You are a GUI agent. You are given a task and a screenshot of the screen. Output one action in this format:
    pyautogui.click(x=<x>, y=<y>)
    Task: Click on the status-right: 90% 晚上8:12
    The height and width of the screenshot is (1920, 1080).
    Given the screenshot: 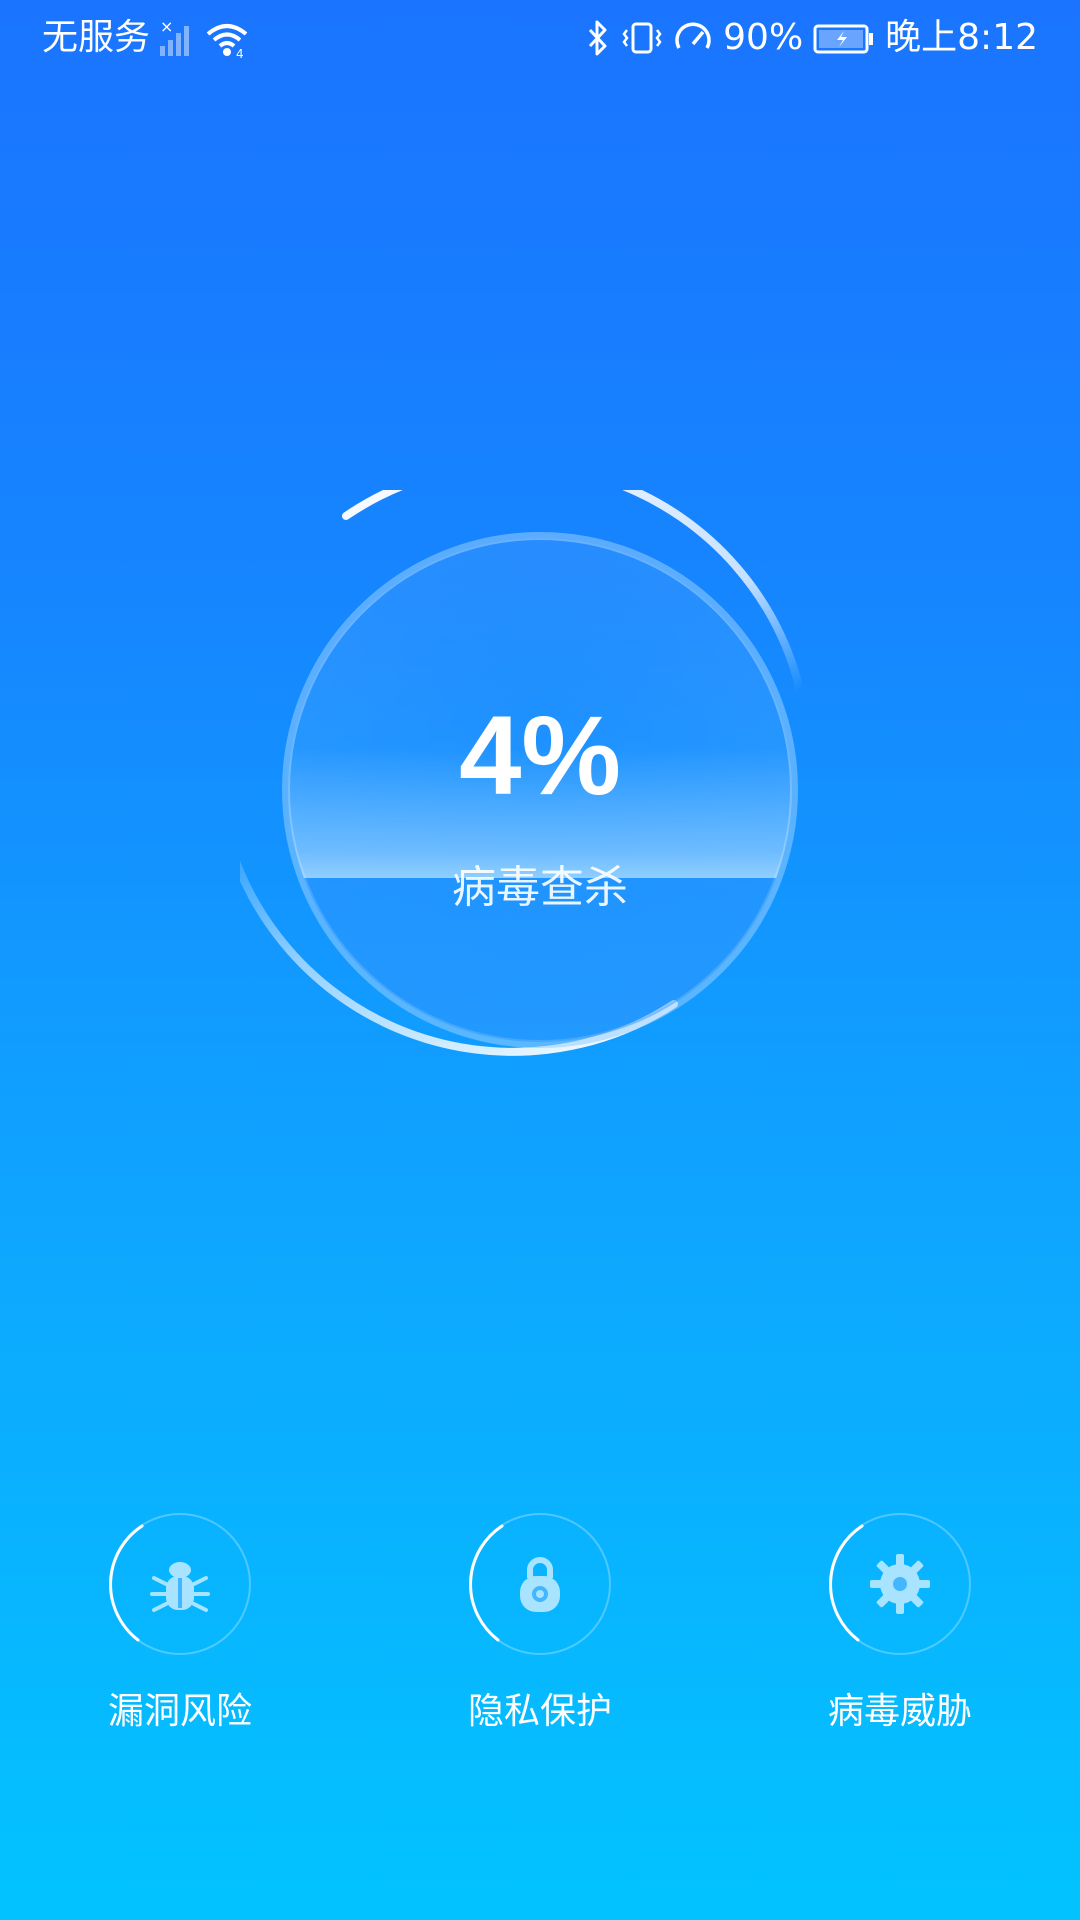 What is the action you would take?
    pyautogui.click(x=811, y=38)
    